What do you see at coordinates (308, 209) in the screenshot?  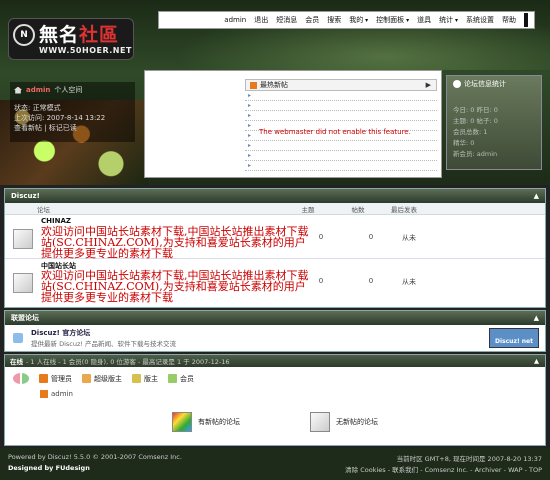 I see `col-topics: 主题` at bounding box center [308, 209].